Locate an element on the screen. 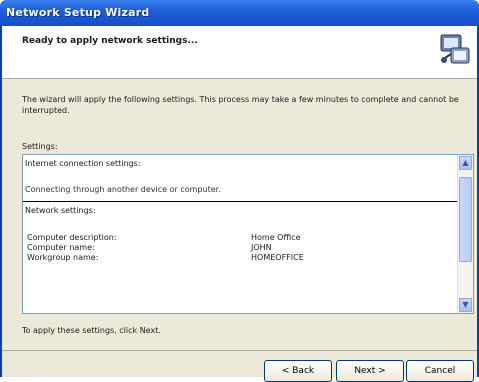  computer-name-key: Computer name: is located at coordinates (61, 247).